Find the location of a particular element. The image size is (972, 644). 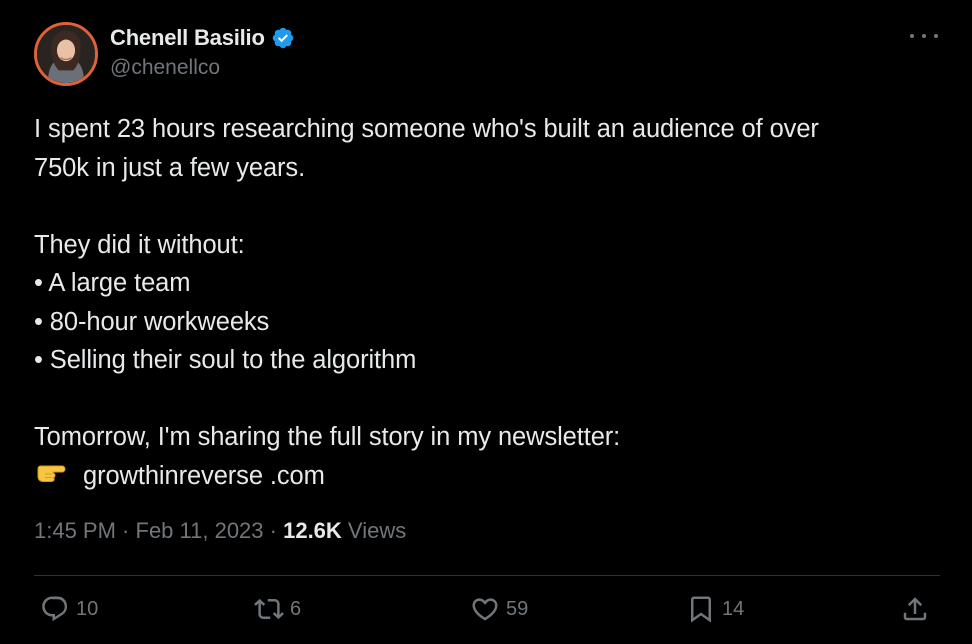

bookmark-icon is located at coordinates (701, 609).